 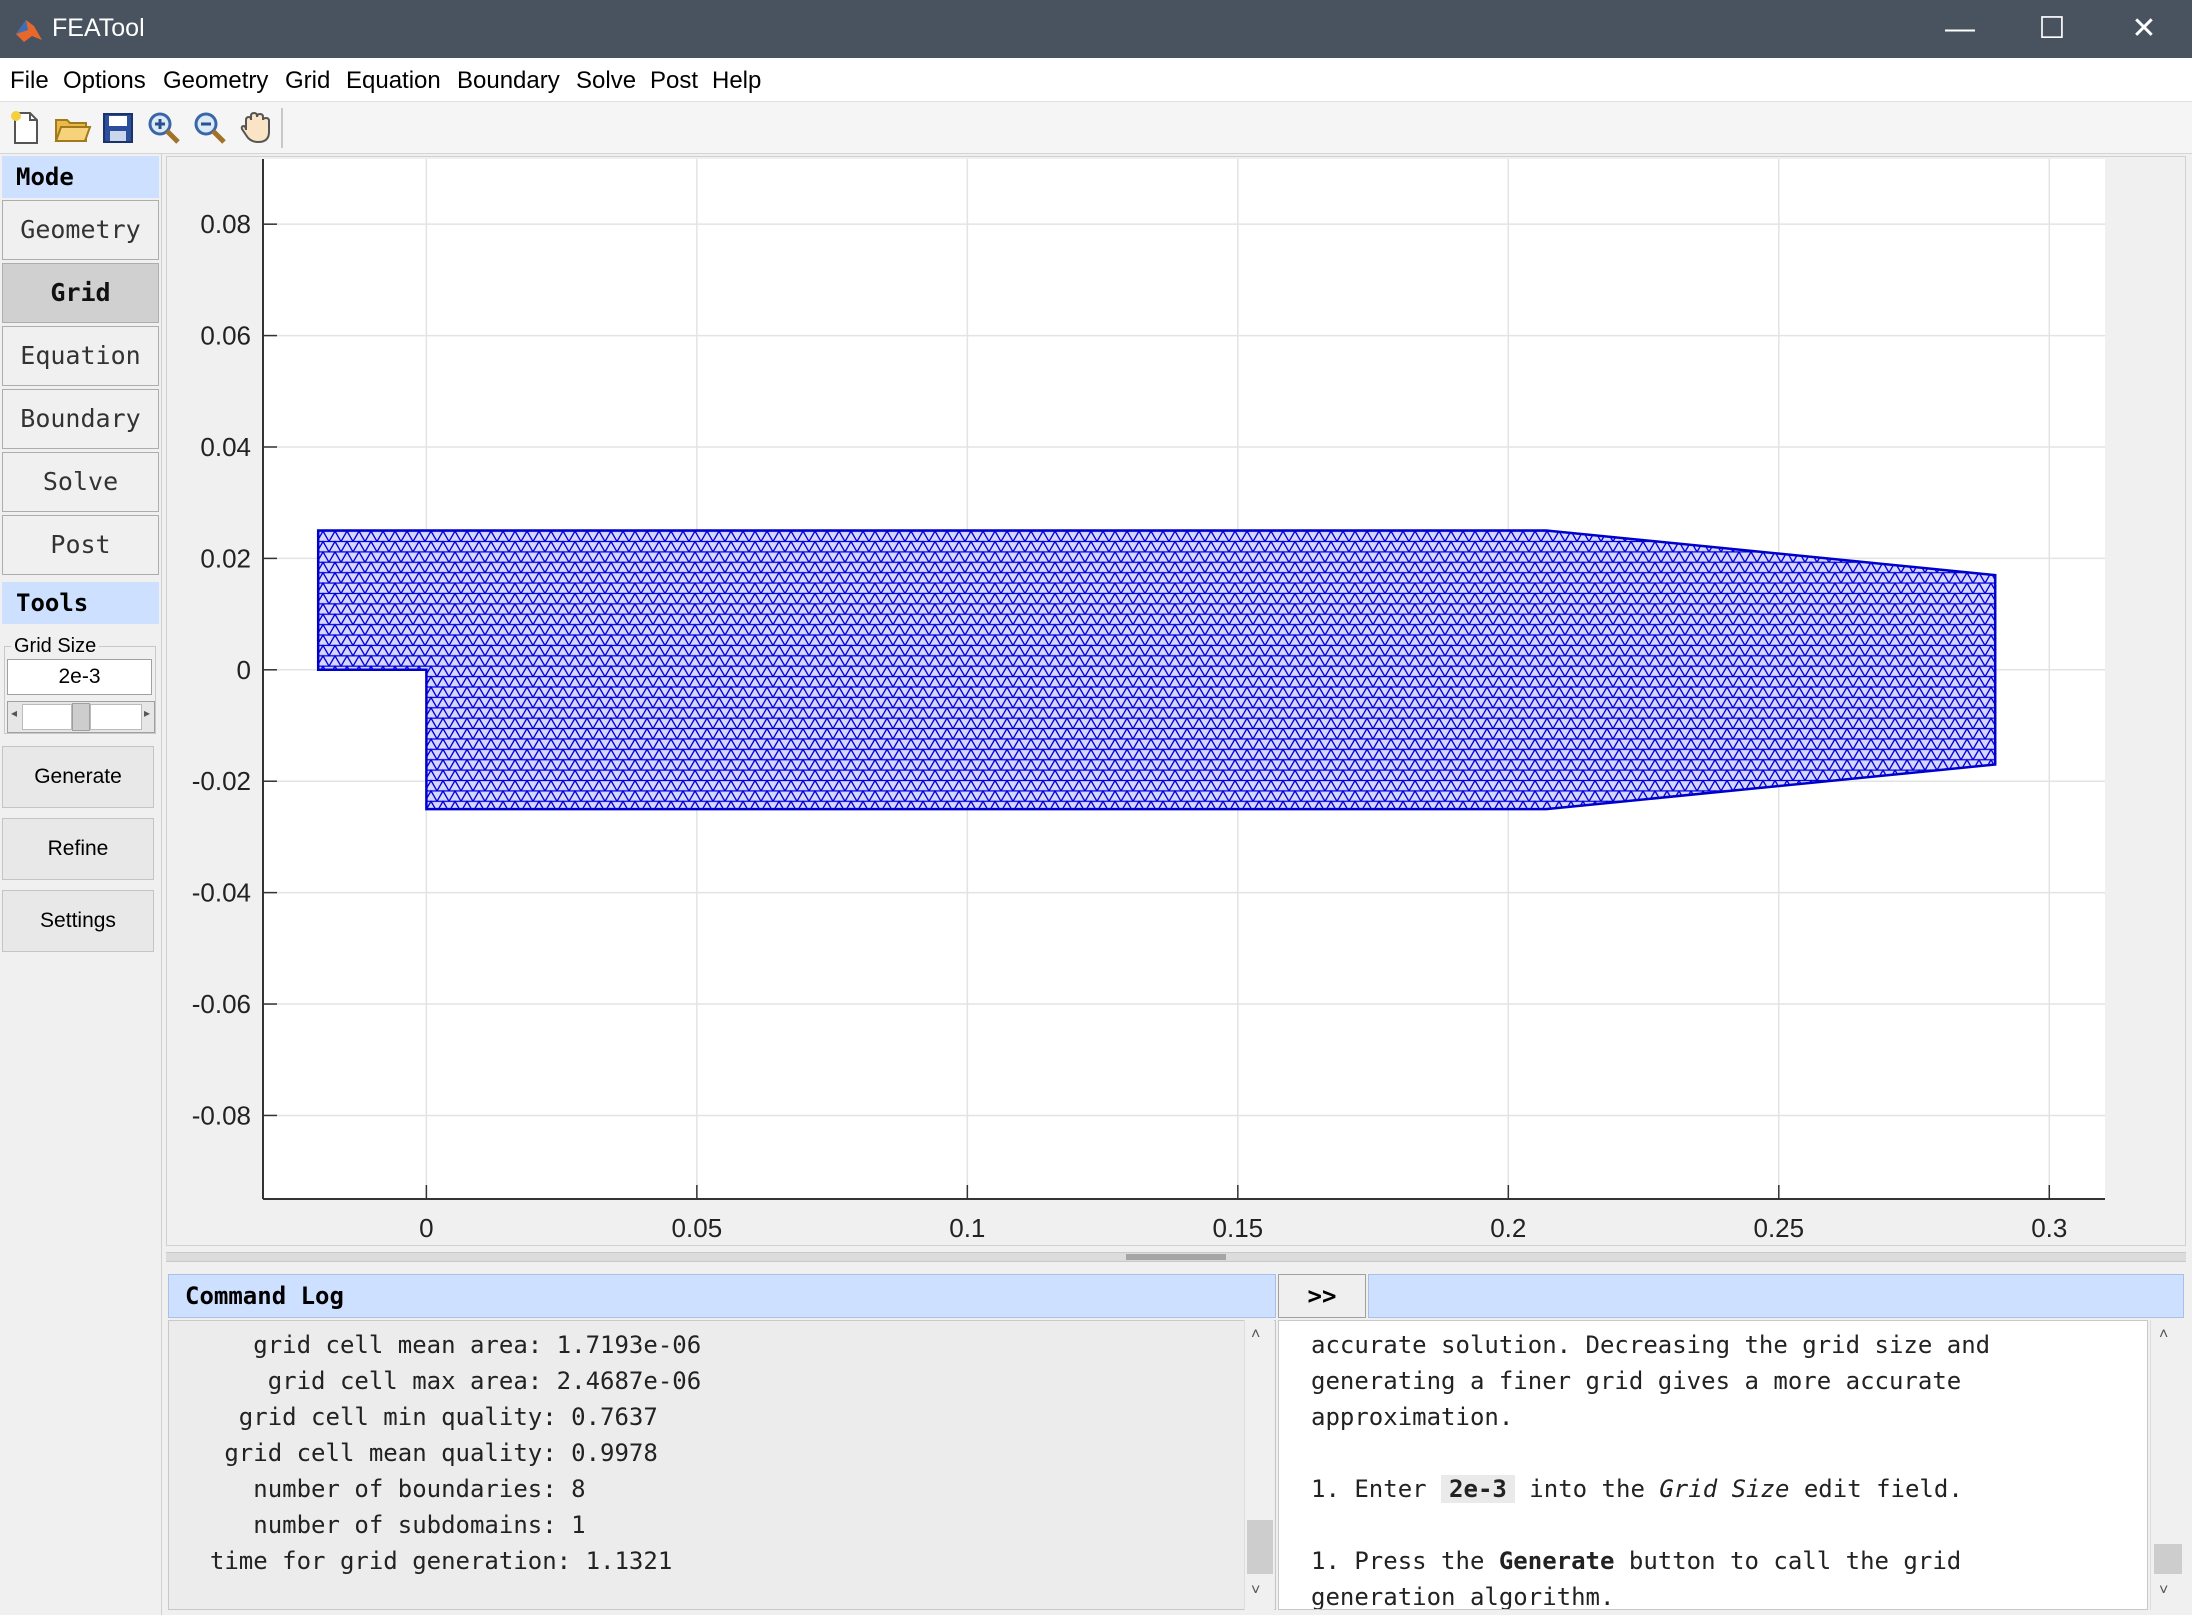 I want to click on menu-geometry: Geometry, so click(x=215, y=81).